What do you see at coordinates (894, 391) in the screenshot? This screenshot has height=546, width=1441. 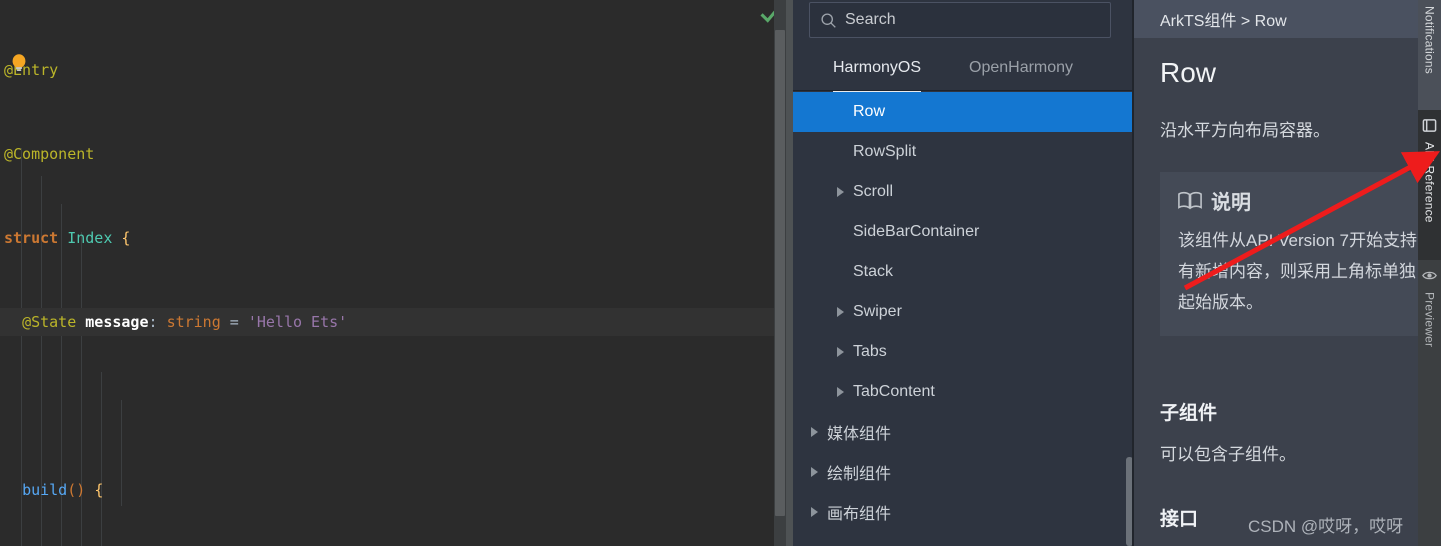 I see `tree-item-label: TabContent` at bounding box center [894, 391].